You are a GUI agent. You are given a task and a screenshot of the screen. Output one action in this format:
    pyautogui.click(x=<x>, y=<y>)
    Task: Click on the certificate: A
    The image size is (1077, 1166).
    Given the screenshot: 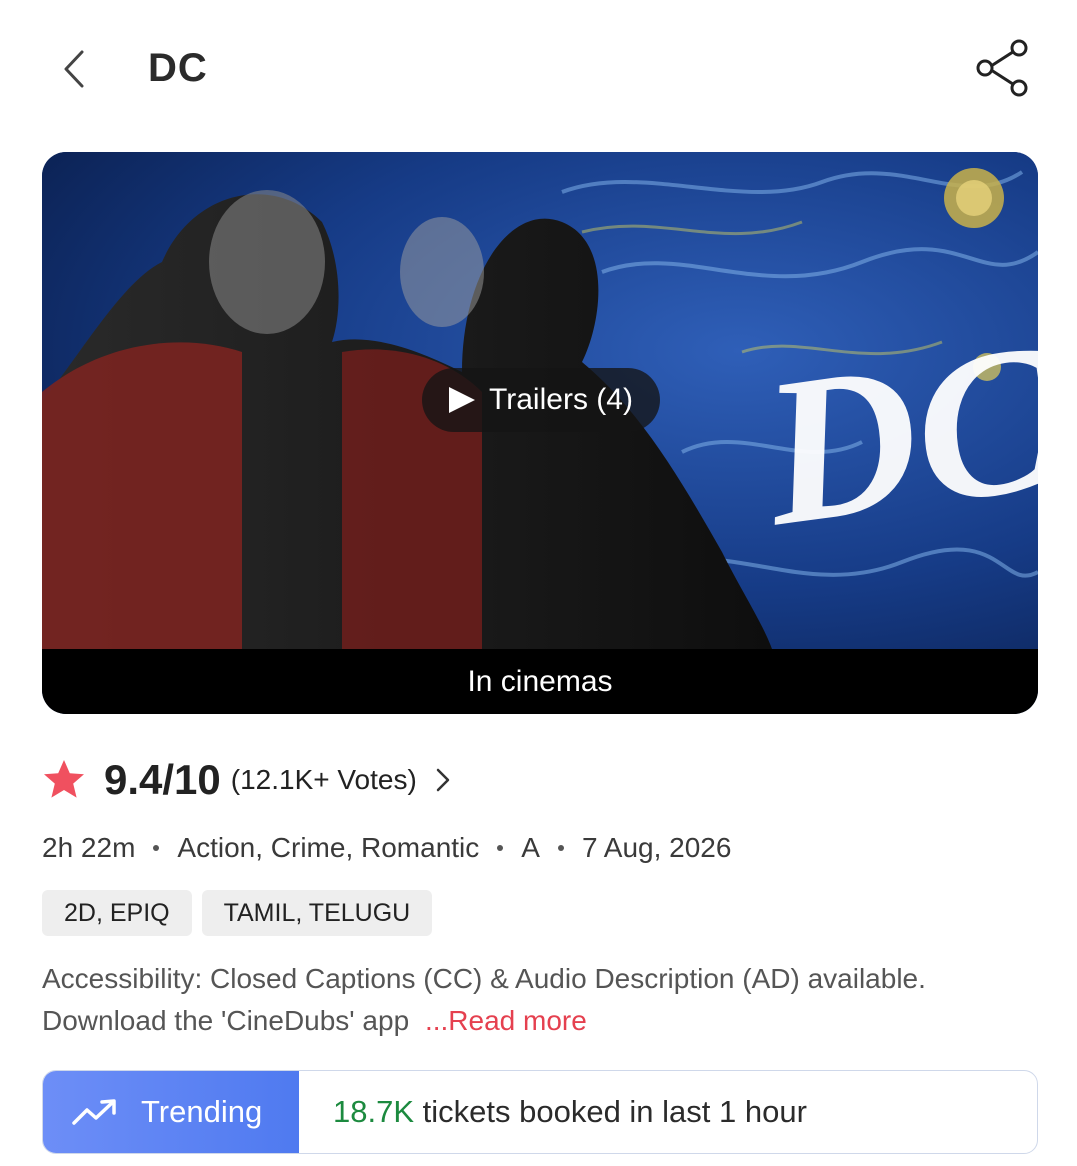 What is the action you would take?
    pyautogui.click(x=530, y=847)
    